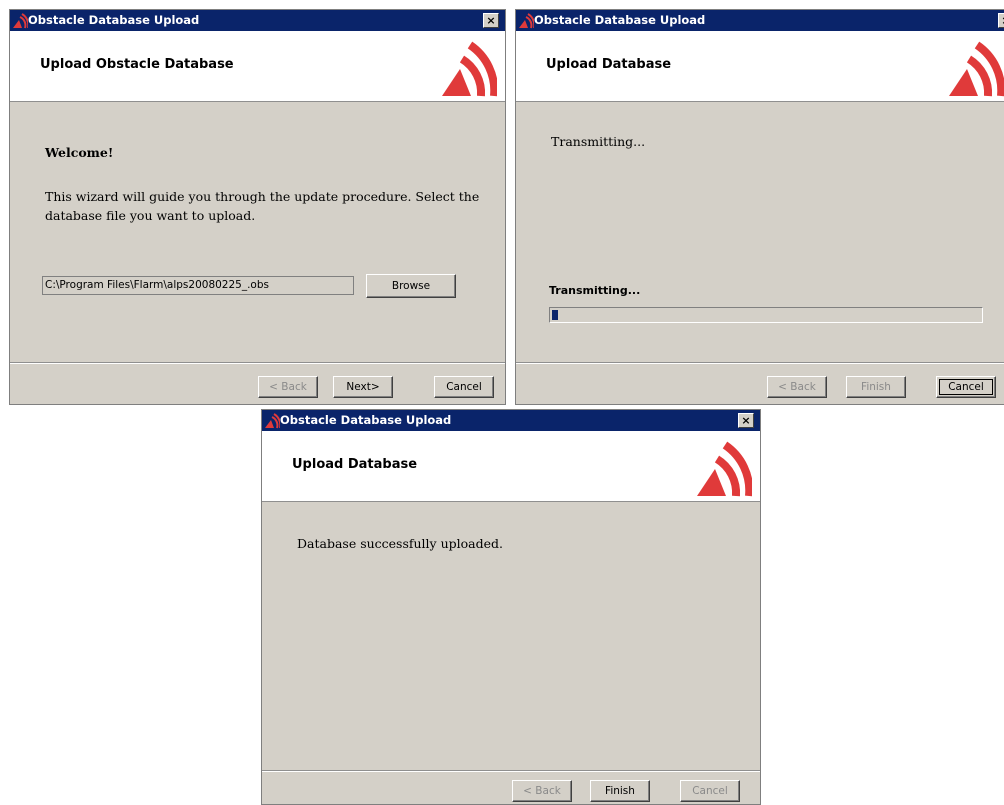  I want to click on progress-bar, so click(766, 315).